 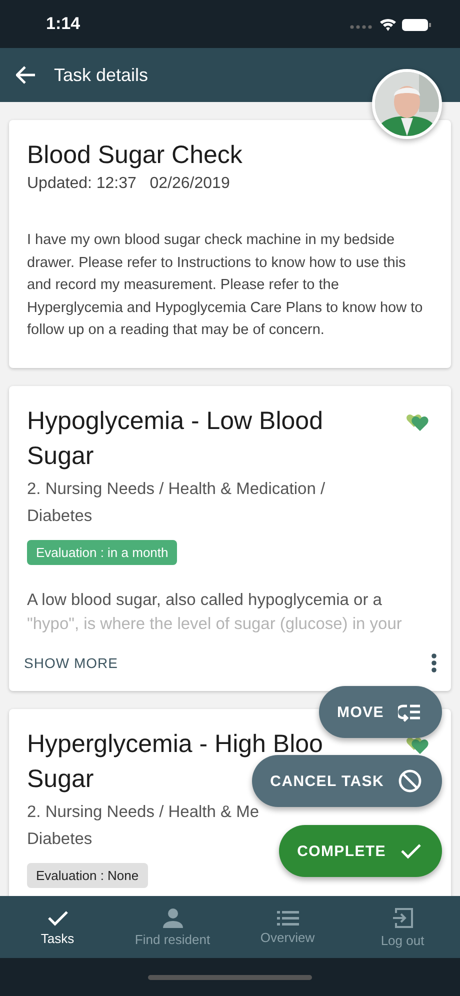 I want to click on updated-text: Updated: 12:37 02/26/2019, so click(x=129, y=184).